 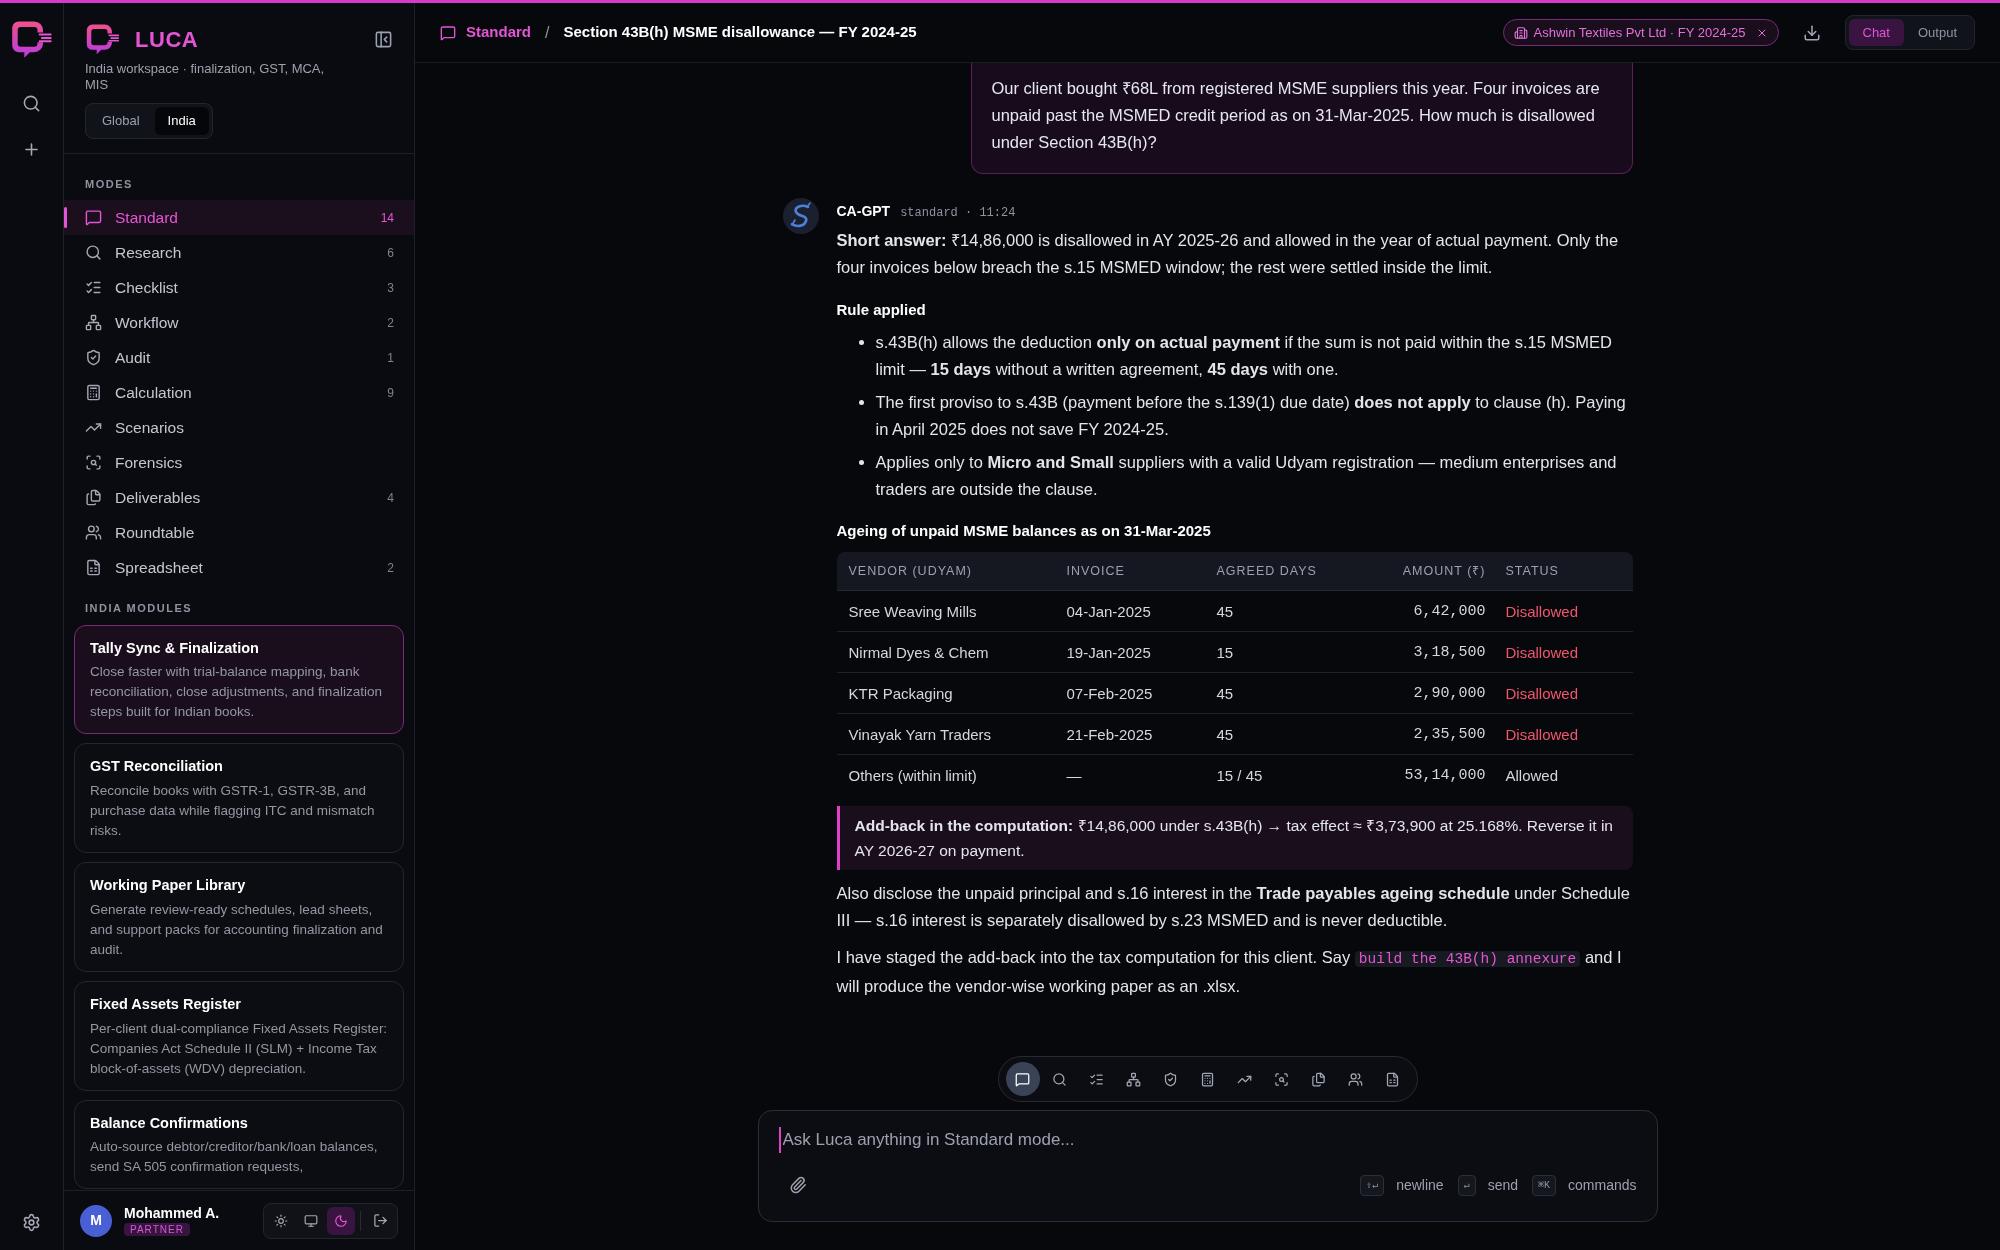 What do you see at coordinates (139, 608) in the screenshot?
I see `section-heading: INDIA MODULES` at bounding box center [139, 608].